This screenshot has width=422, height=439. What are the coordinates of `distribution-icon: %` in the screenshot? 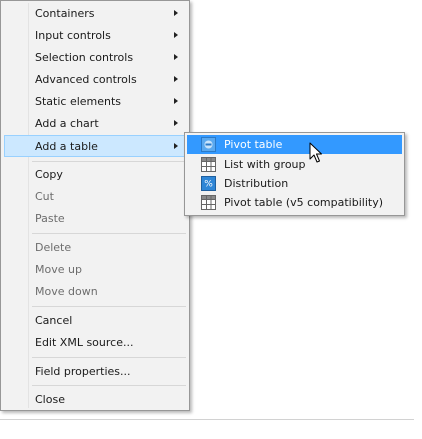 It's located at (208, 183).